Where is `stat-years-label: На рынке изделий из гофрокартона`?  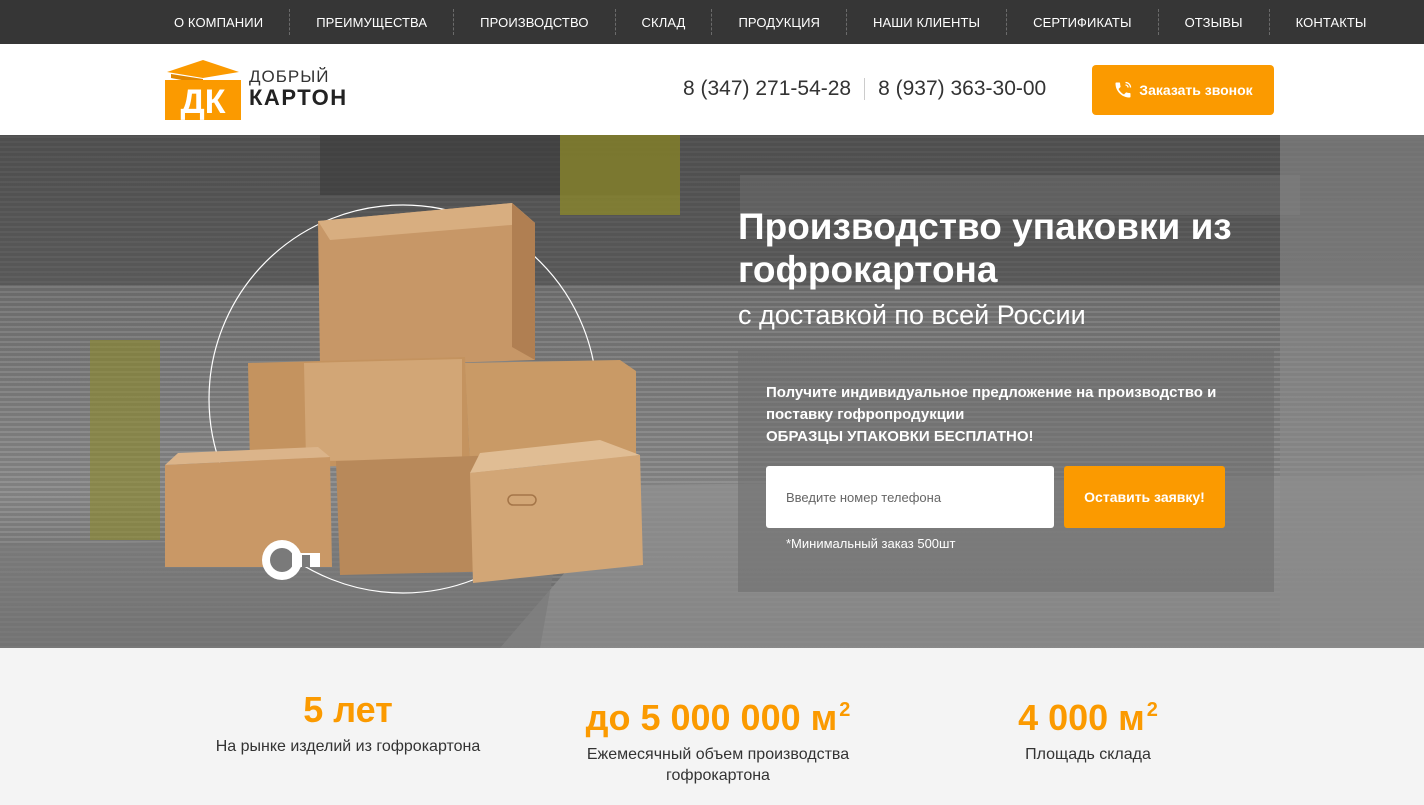 stat-years-label: На рынке изделий из гофрокартона is located at coordinates (348, 746).